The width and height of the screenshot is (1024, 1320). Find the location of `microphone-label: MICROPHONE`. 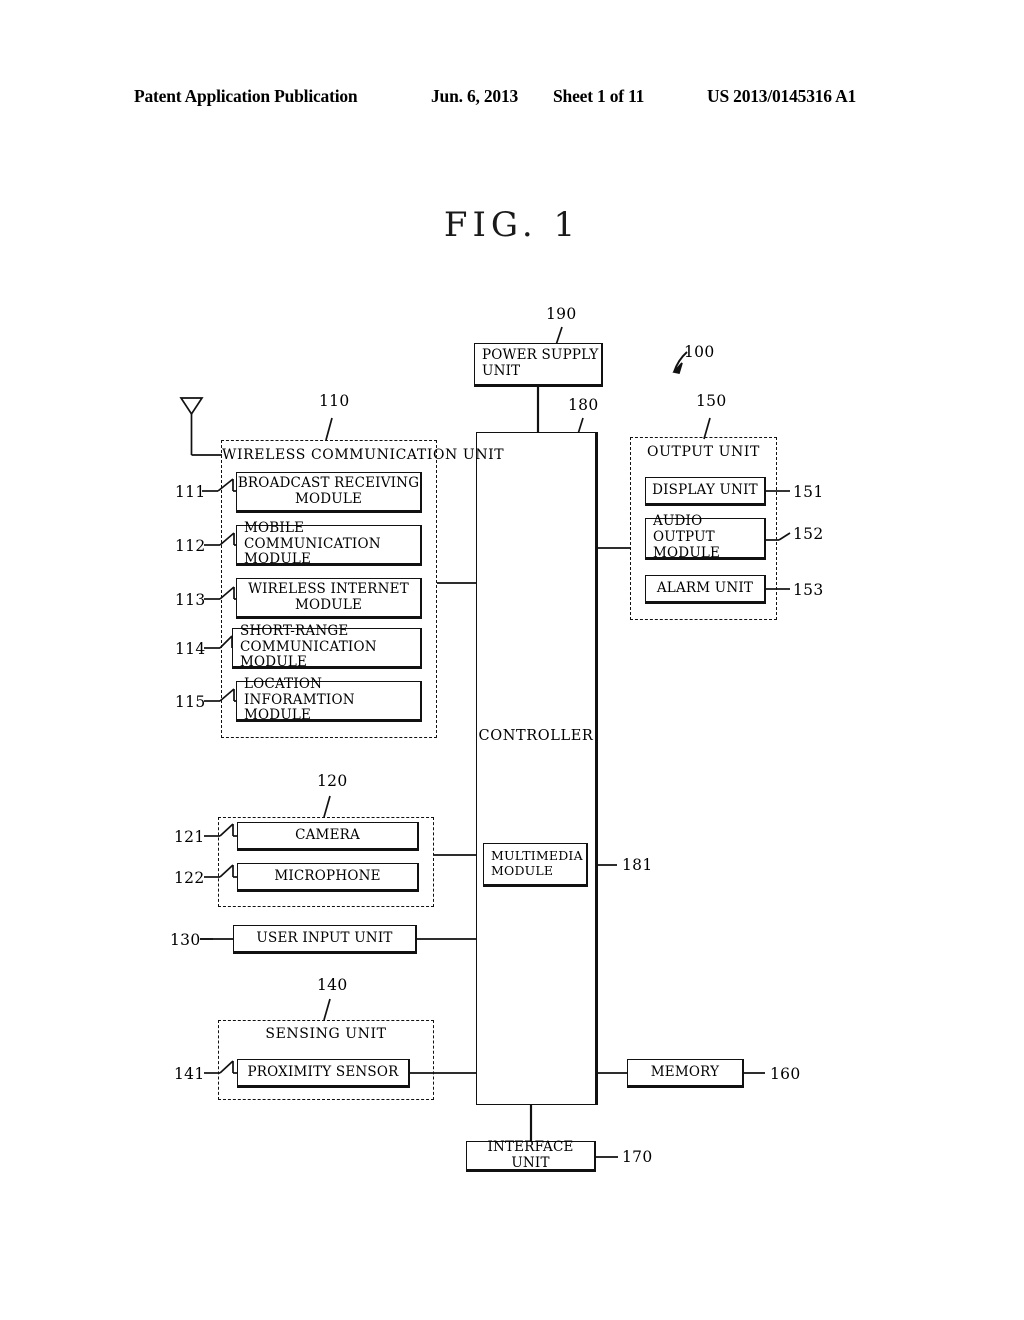

microphone-label: MICROPHONE is located at coordinates (327, 875).